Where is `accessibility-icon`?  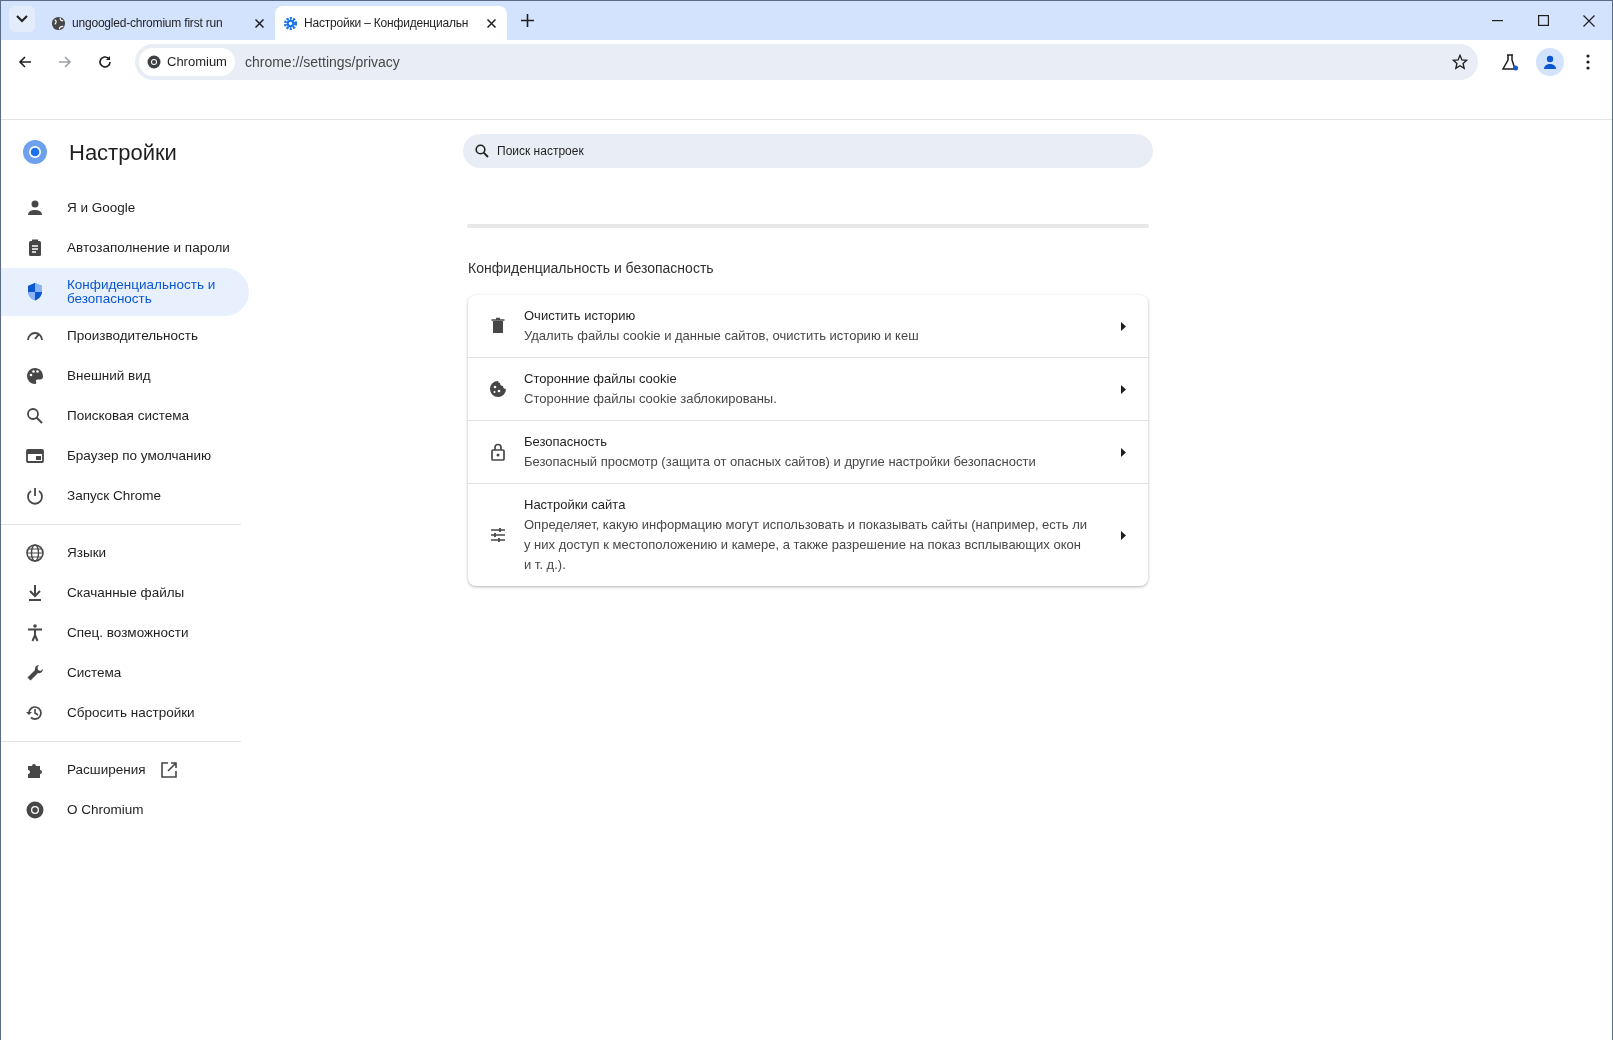 accessibility-icon is located at coordinates (35, 633).